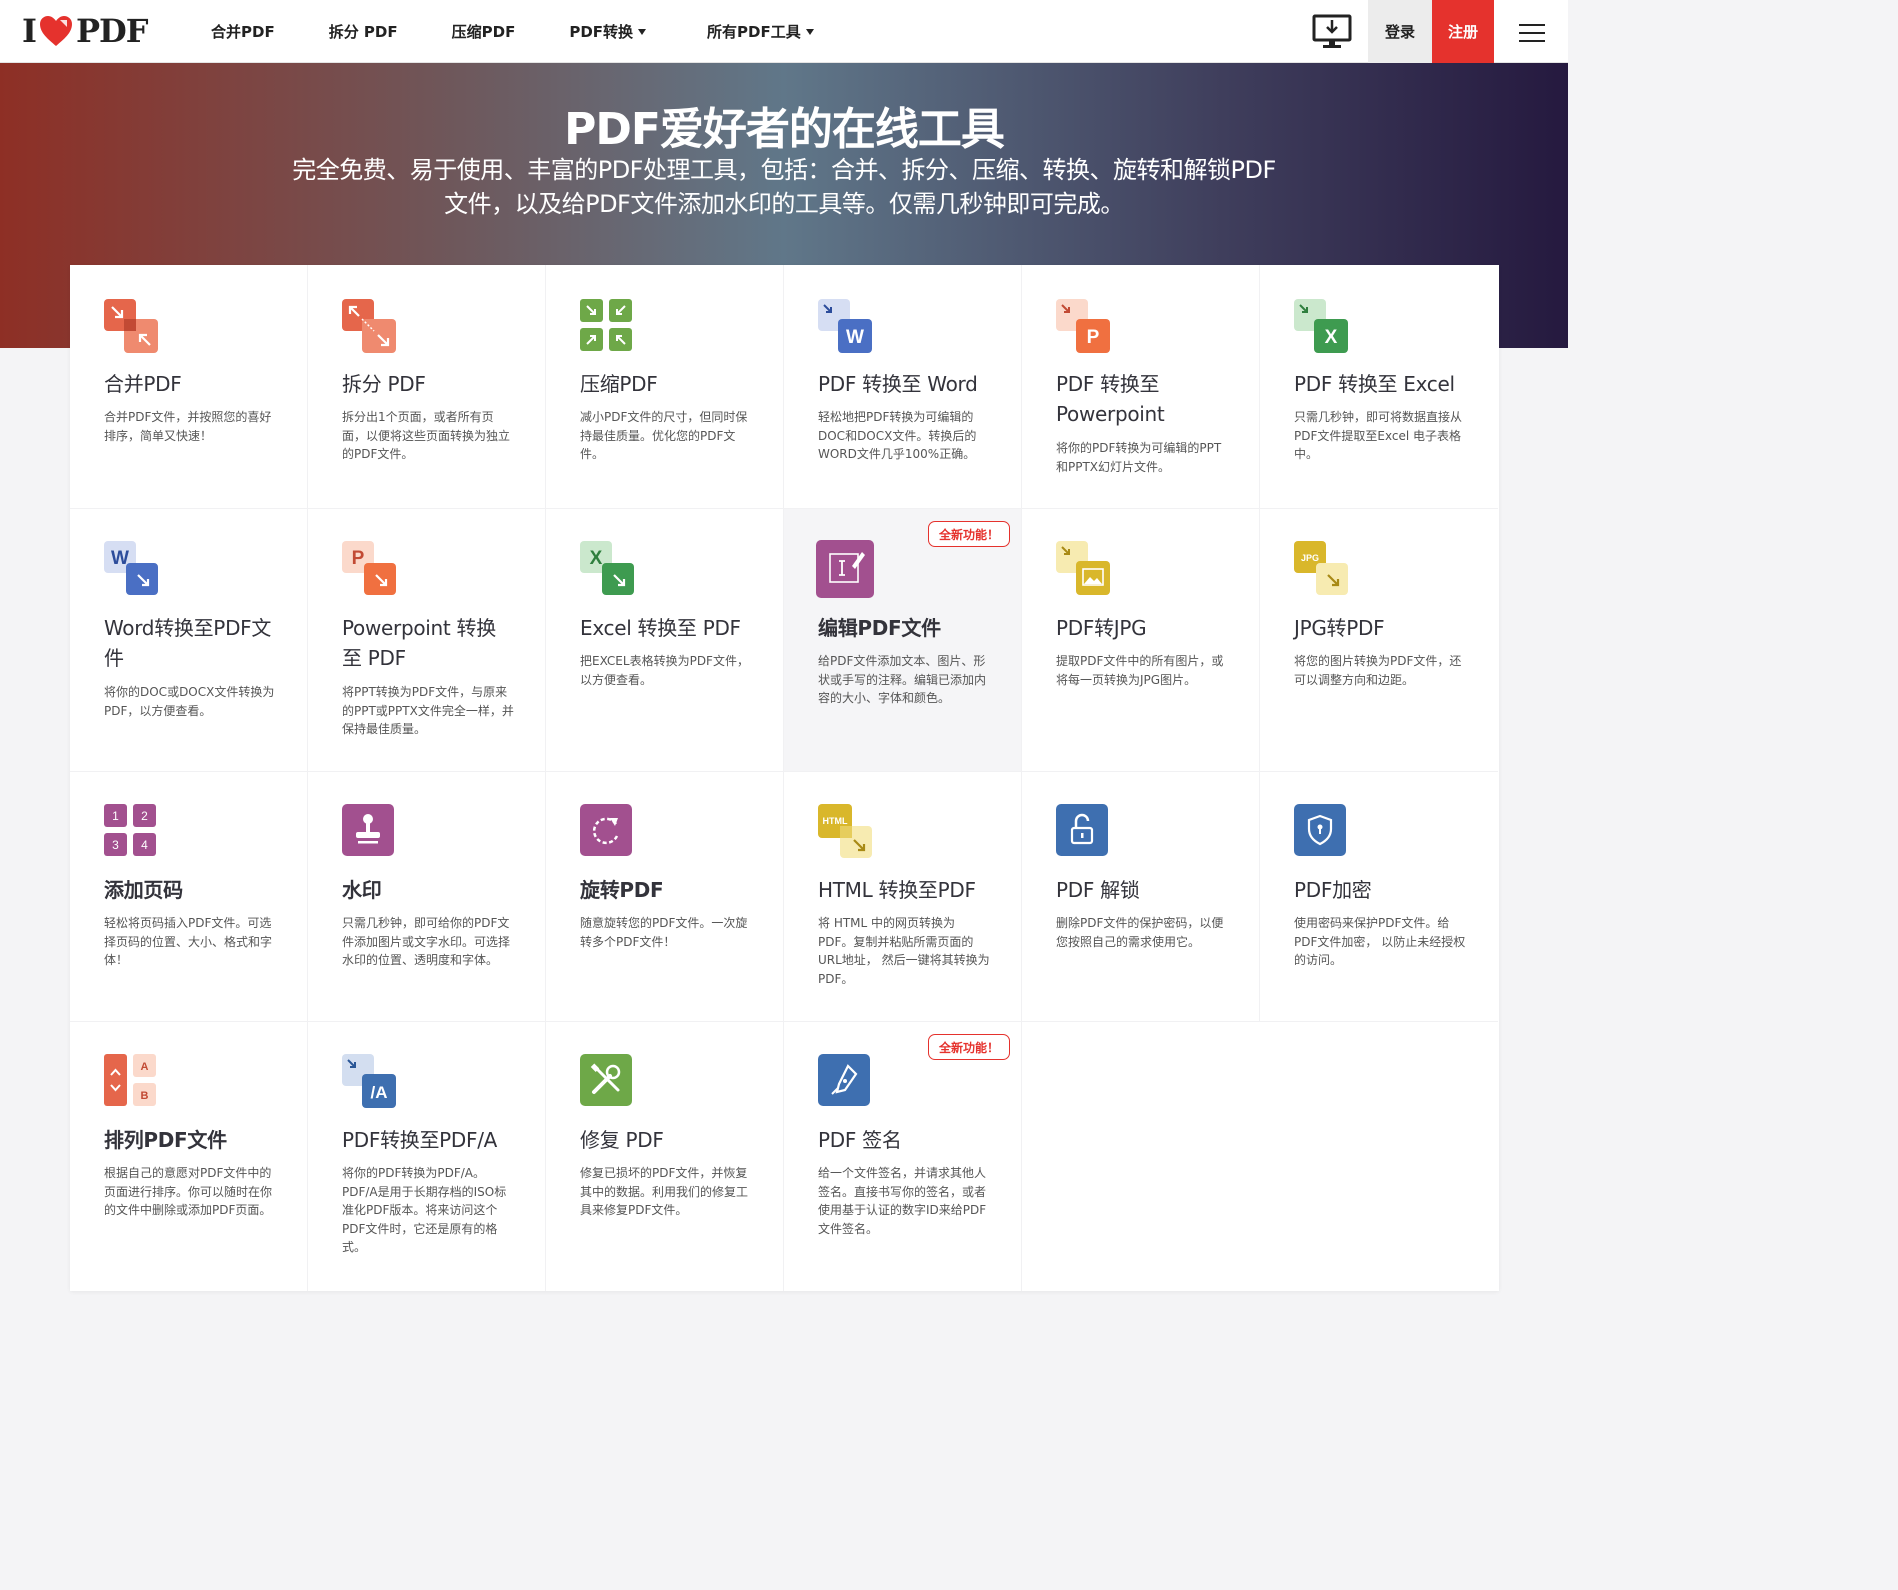 Image resolution: width=1898 pixels, height=1590 pixels. I want to click on logo-text-right: PDF, so click(112, 31).